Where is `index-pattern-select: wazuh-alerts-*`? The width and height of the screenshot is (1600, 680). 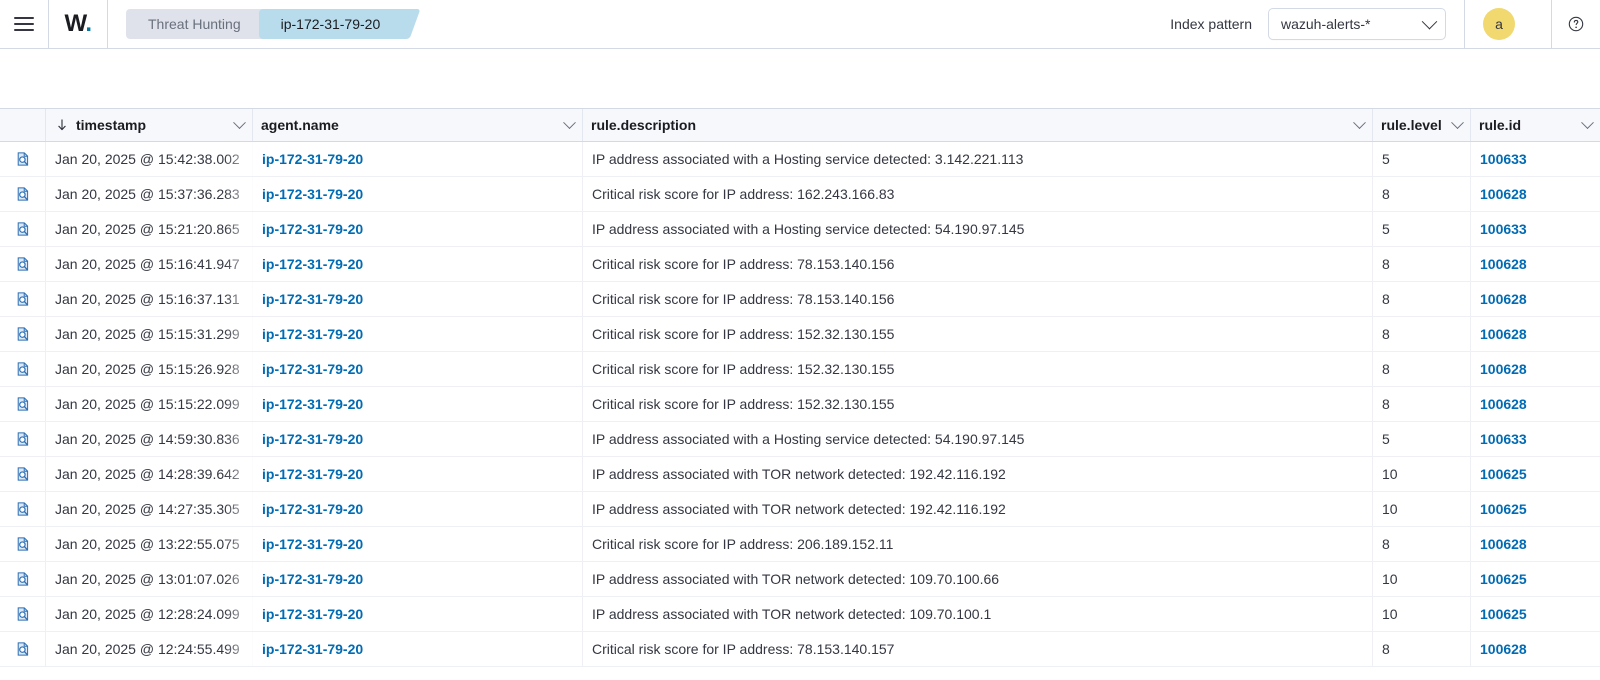 index-pattern-select: wazuh-alerts-* is located at coordinates (1357, 24).